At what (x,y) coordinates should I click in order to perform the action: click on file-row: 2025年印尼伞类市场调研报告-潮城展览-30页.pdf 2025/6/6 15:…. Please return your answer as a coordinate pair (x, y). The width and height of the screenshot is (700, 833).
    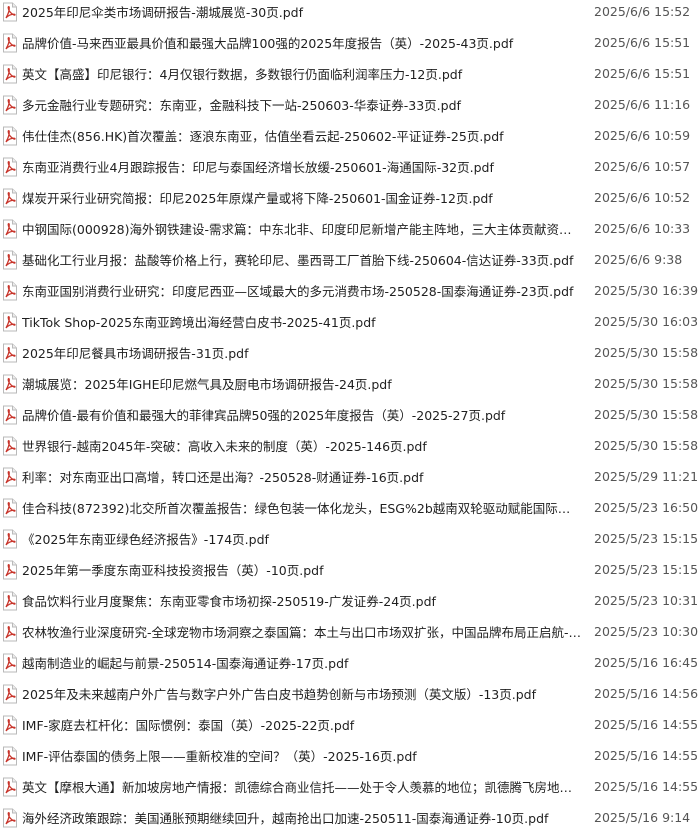
    Looking at the image, I should click on (350, 13).